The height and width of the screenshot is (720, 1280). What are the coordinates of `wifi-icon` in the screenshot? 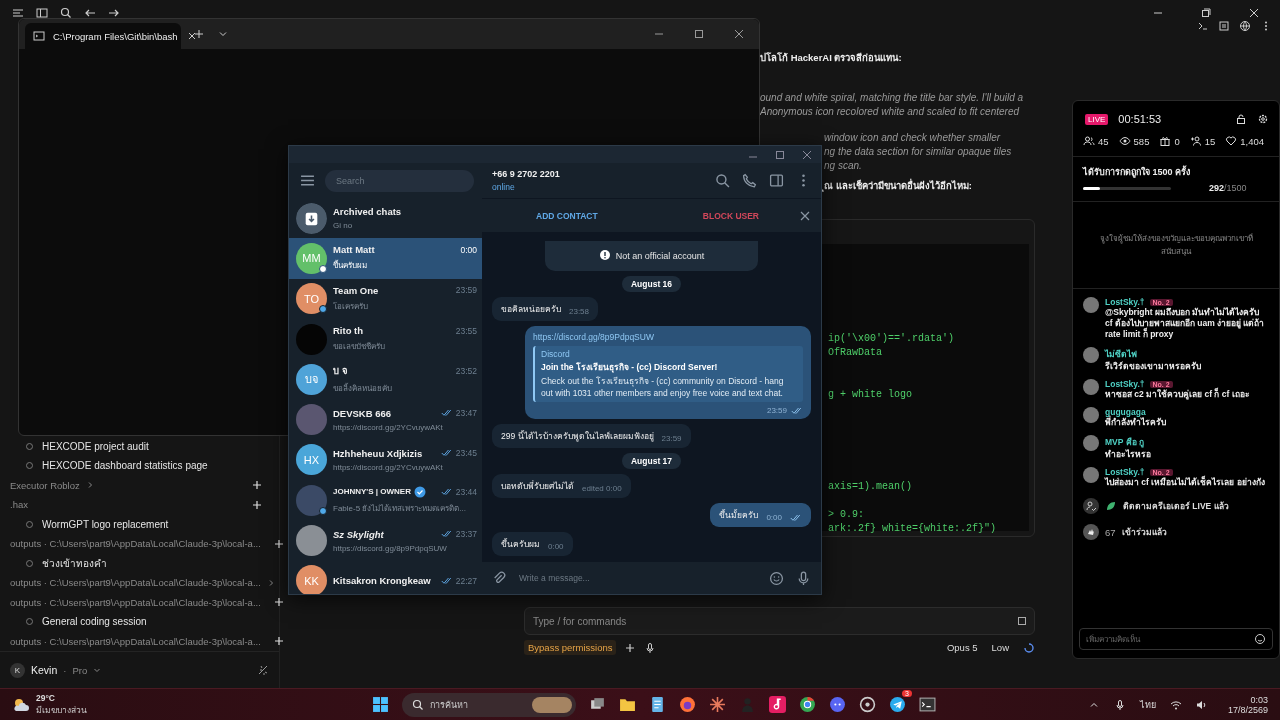 It's located at (1175, 704).